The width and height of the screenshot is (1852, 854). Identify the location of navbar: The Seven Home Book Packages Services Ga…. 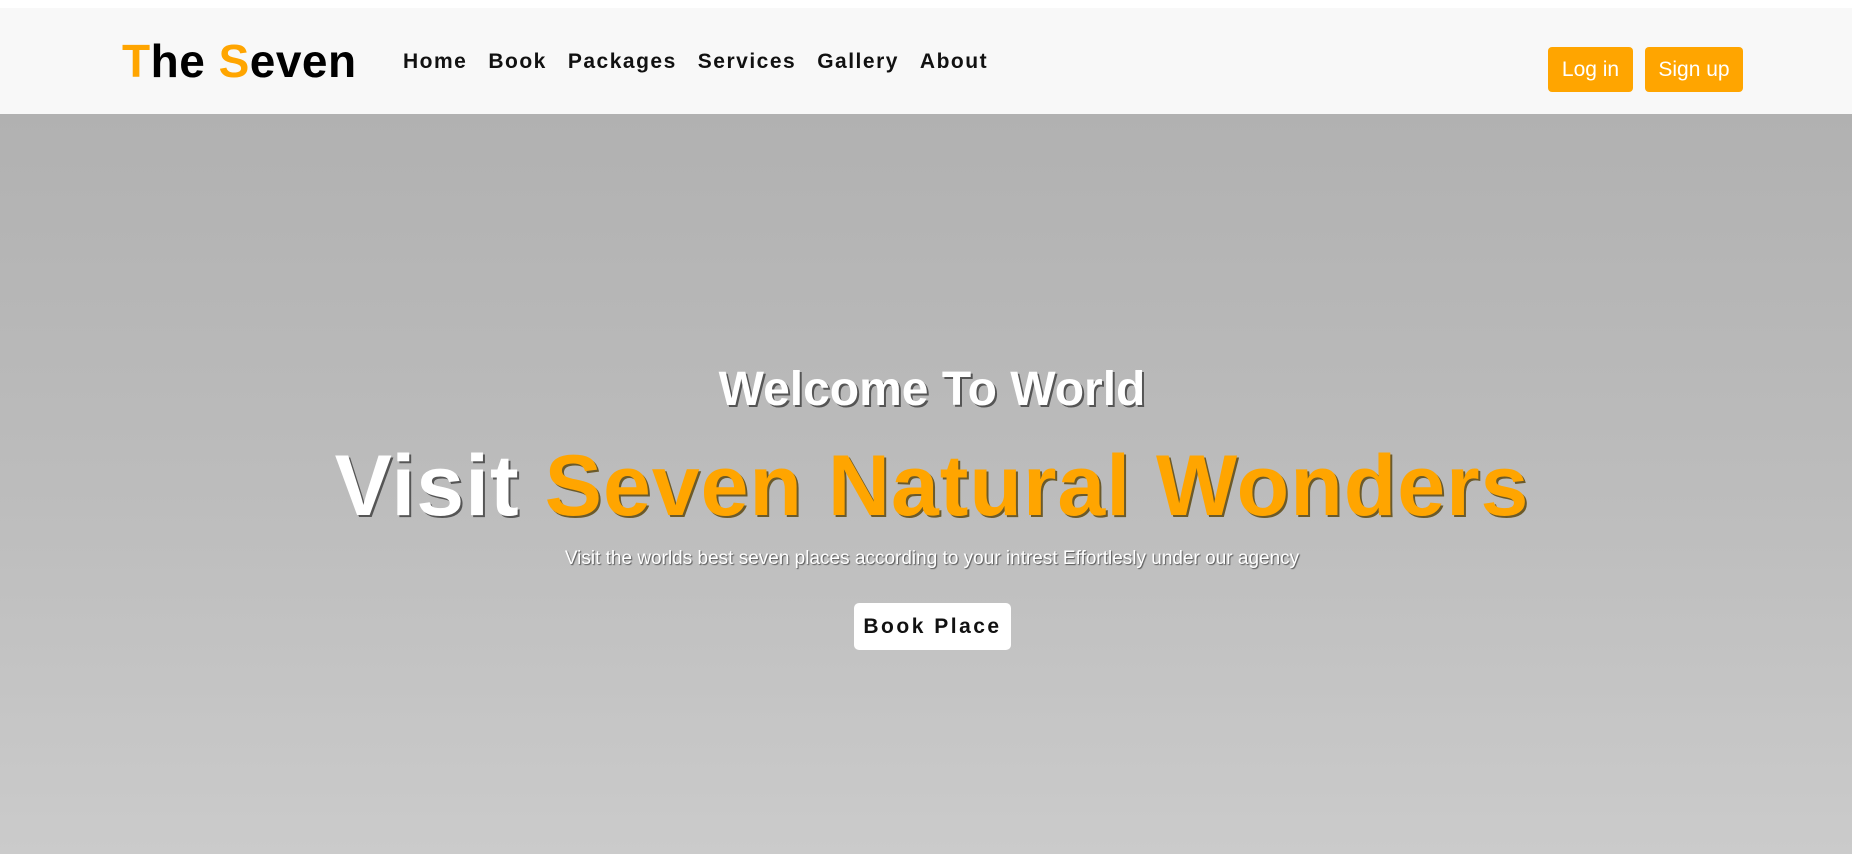
(926, 61).